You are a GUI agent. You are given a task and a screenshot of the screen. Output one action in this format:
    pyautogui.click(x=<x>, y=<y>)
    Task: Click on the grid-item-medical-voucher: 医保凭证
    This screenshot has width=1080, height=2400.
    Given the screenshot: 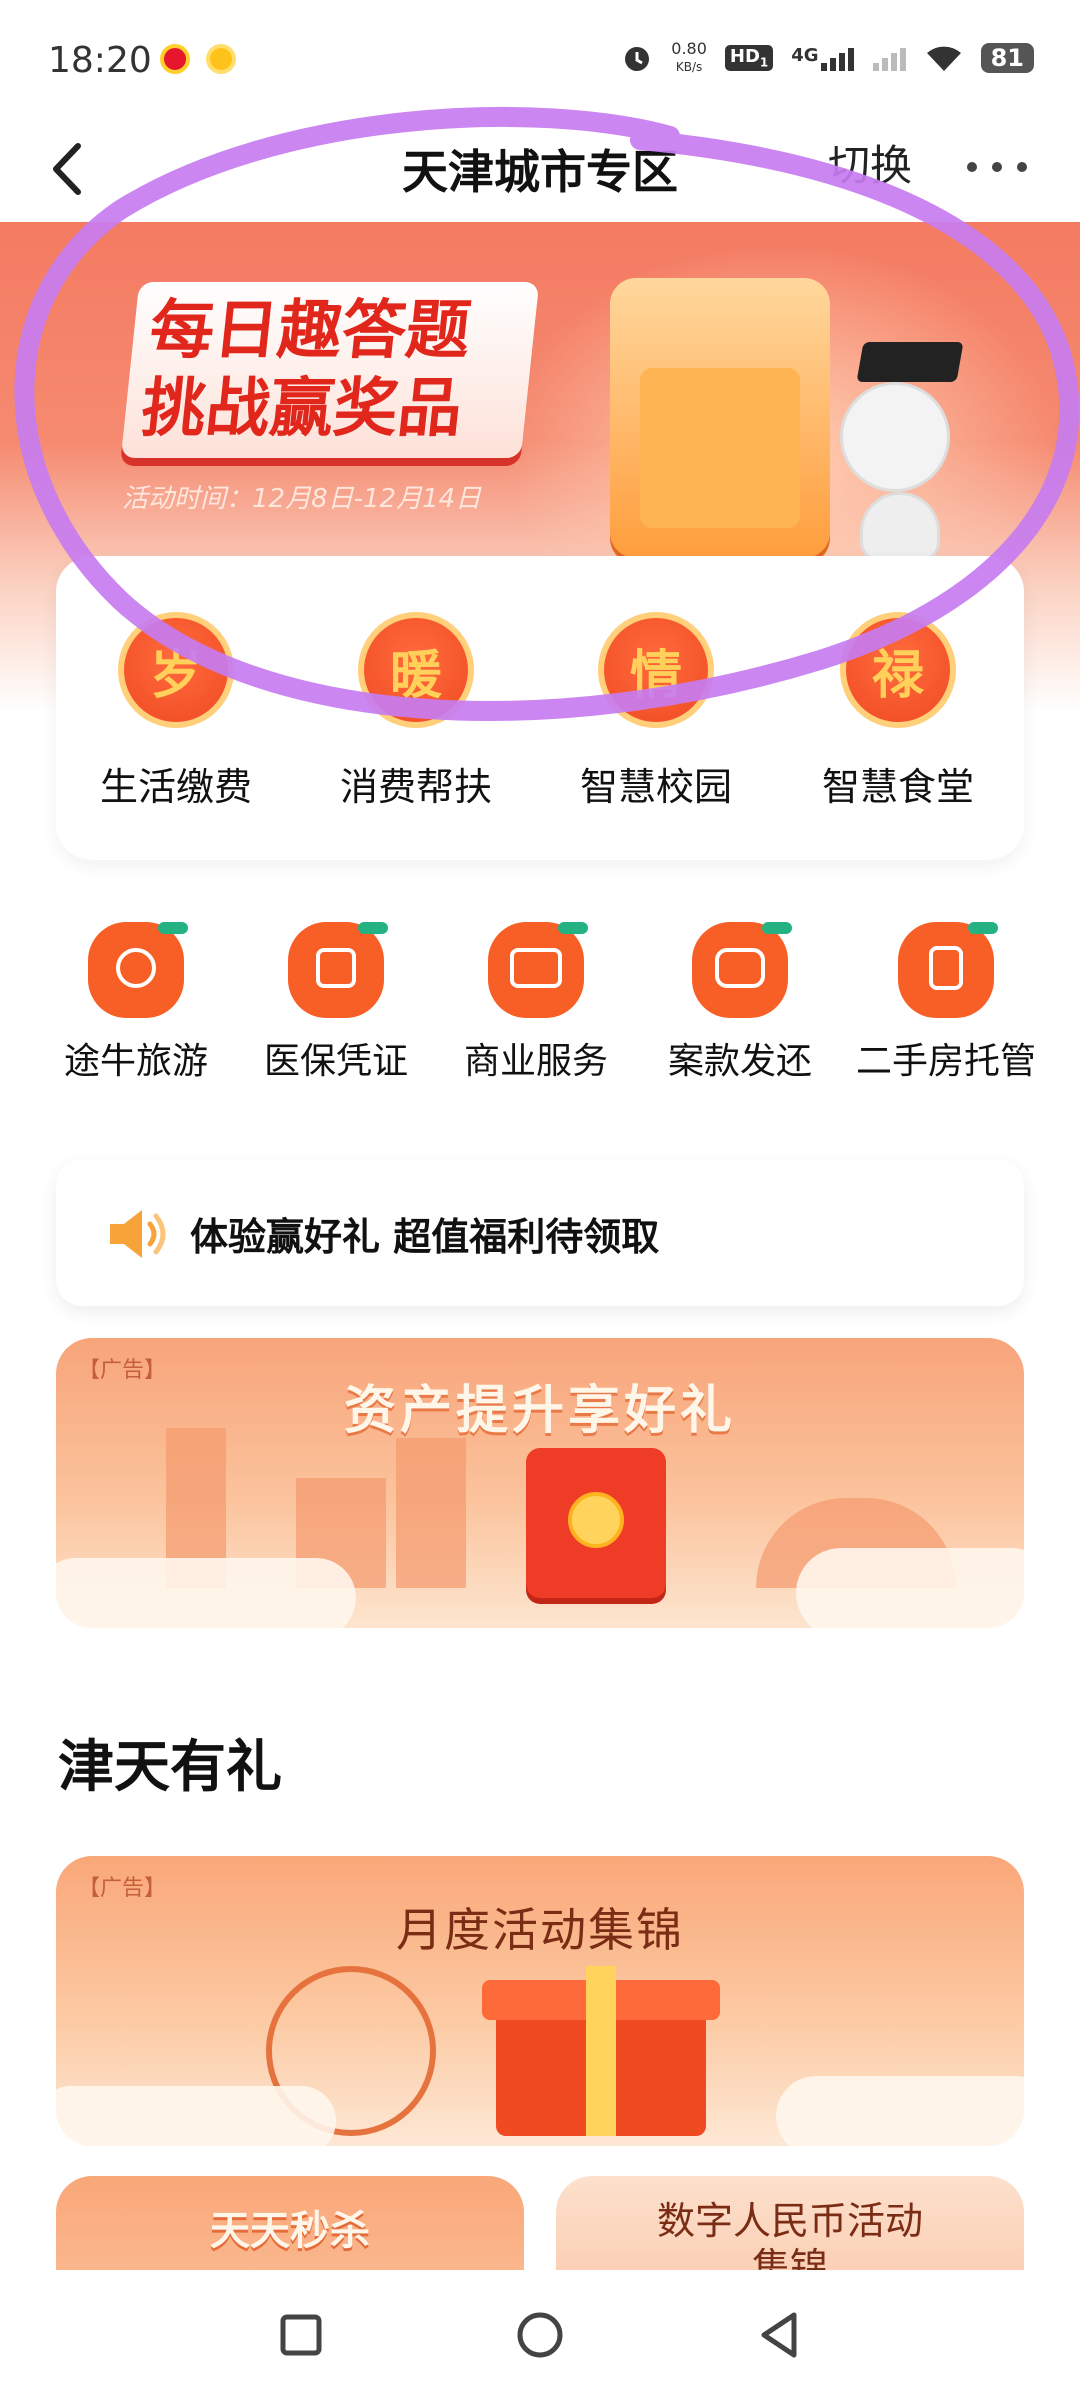 What is the action you would take?
    pyautogui.click(x=336, y=1003)
    